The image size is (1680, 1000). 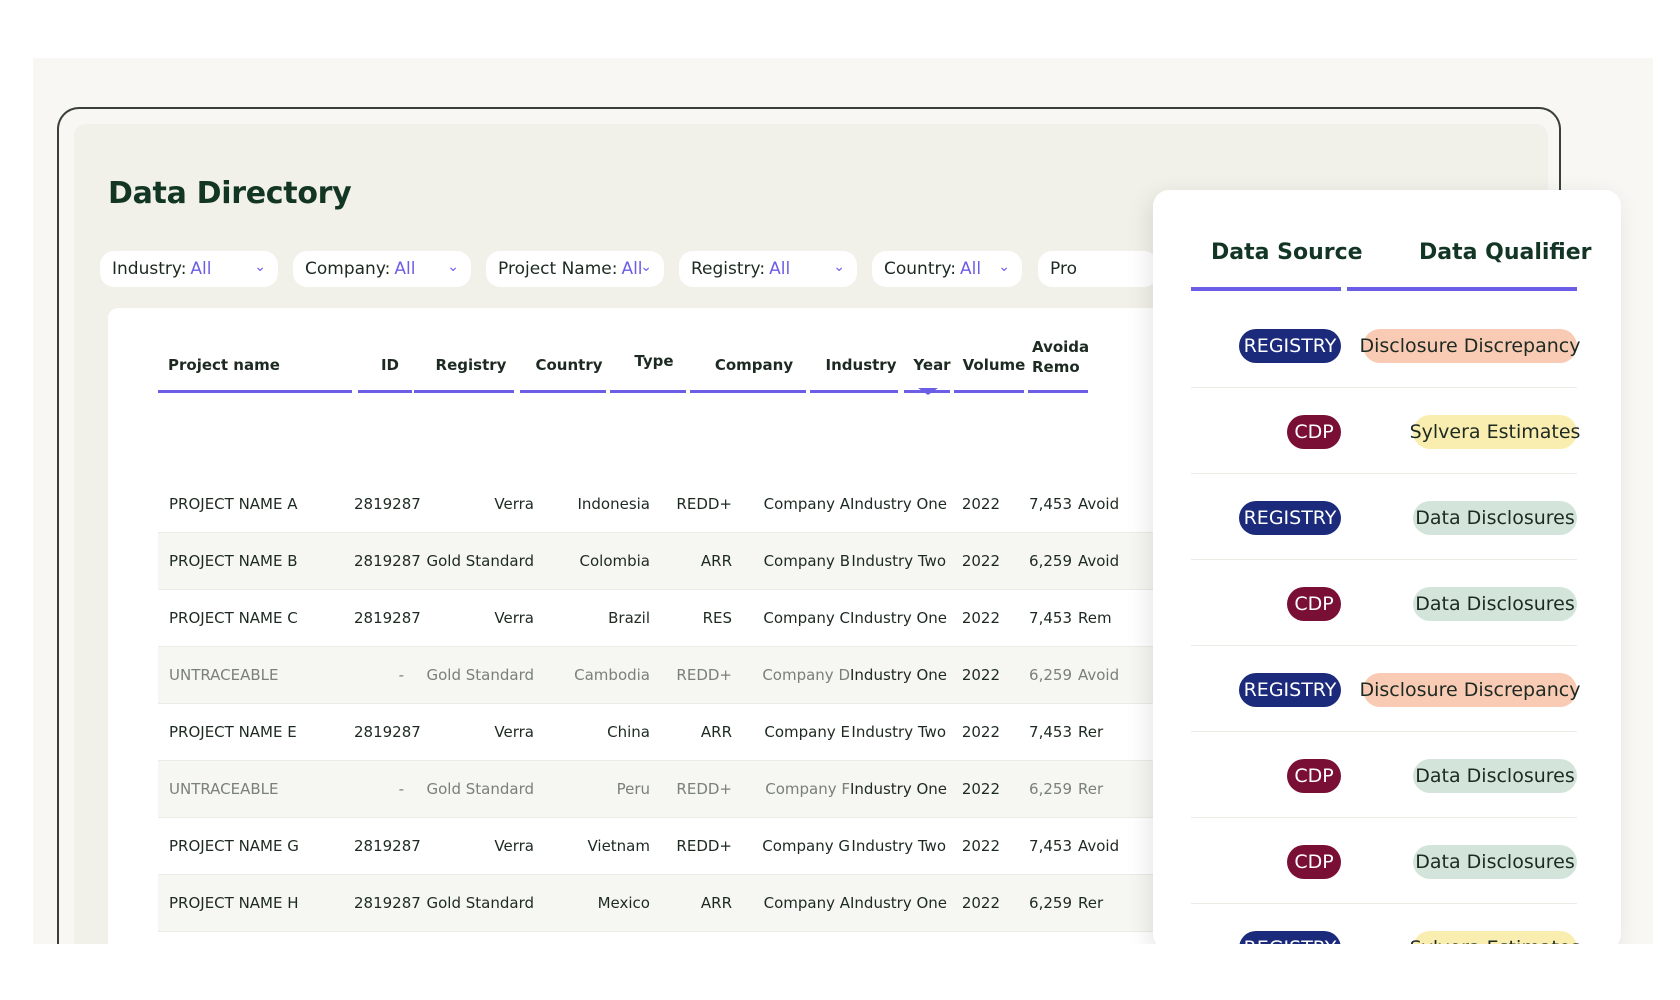 I want to click on column-header-7: Year, so click(x=932, y=365).